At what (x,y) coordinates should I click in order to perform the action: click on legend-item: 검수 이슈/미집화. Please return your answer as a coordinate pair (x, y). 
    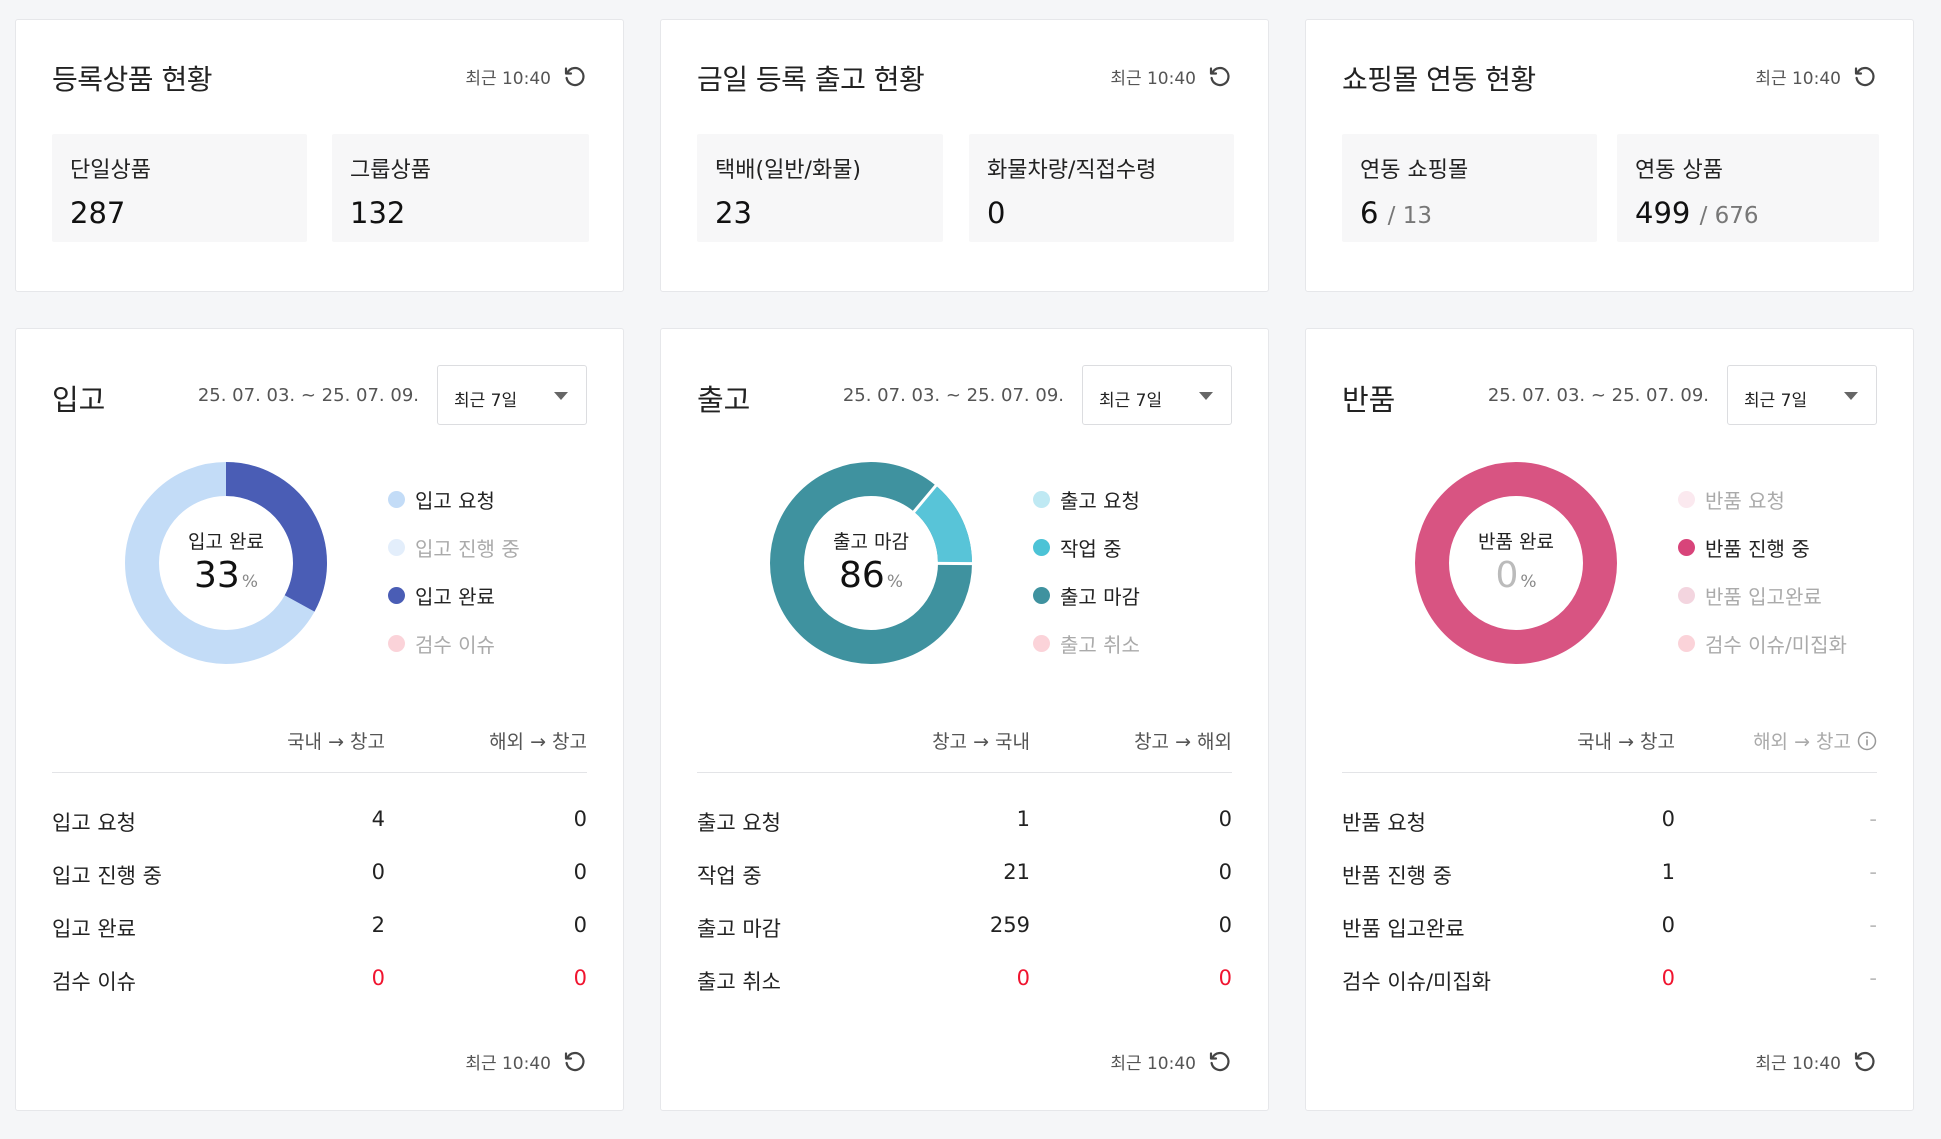
    Looking at the image, I should click on (1762, 643).